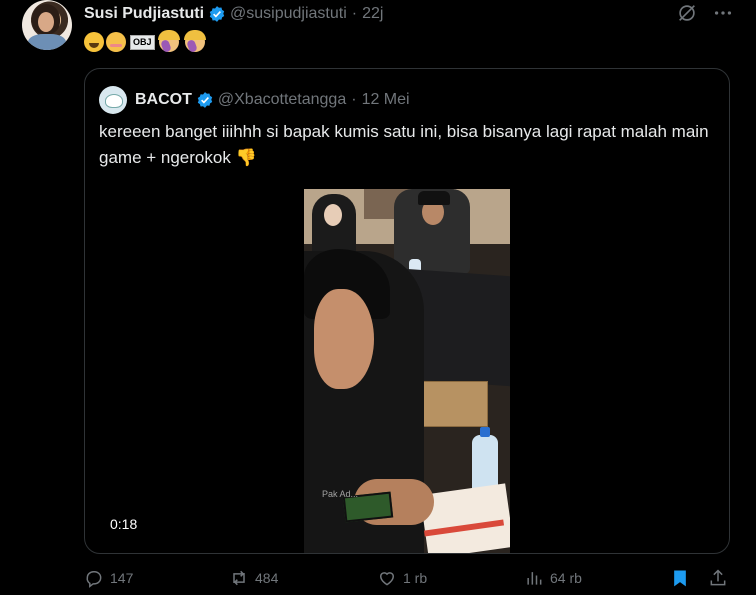 This screenshot has width=756, height=595. I want to click on more-icon, so click(723, 13).